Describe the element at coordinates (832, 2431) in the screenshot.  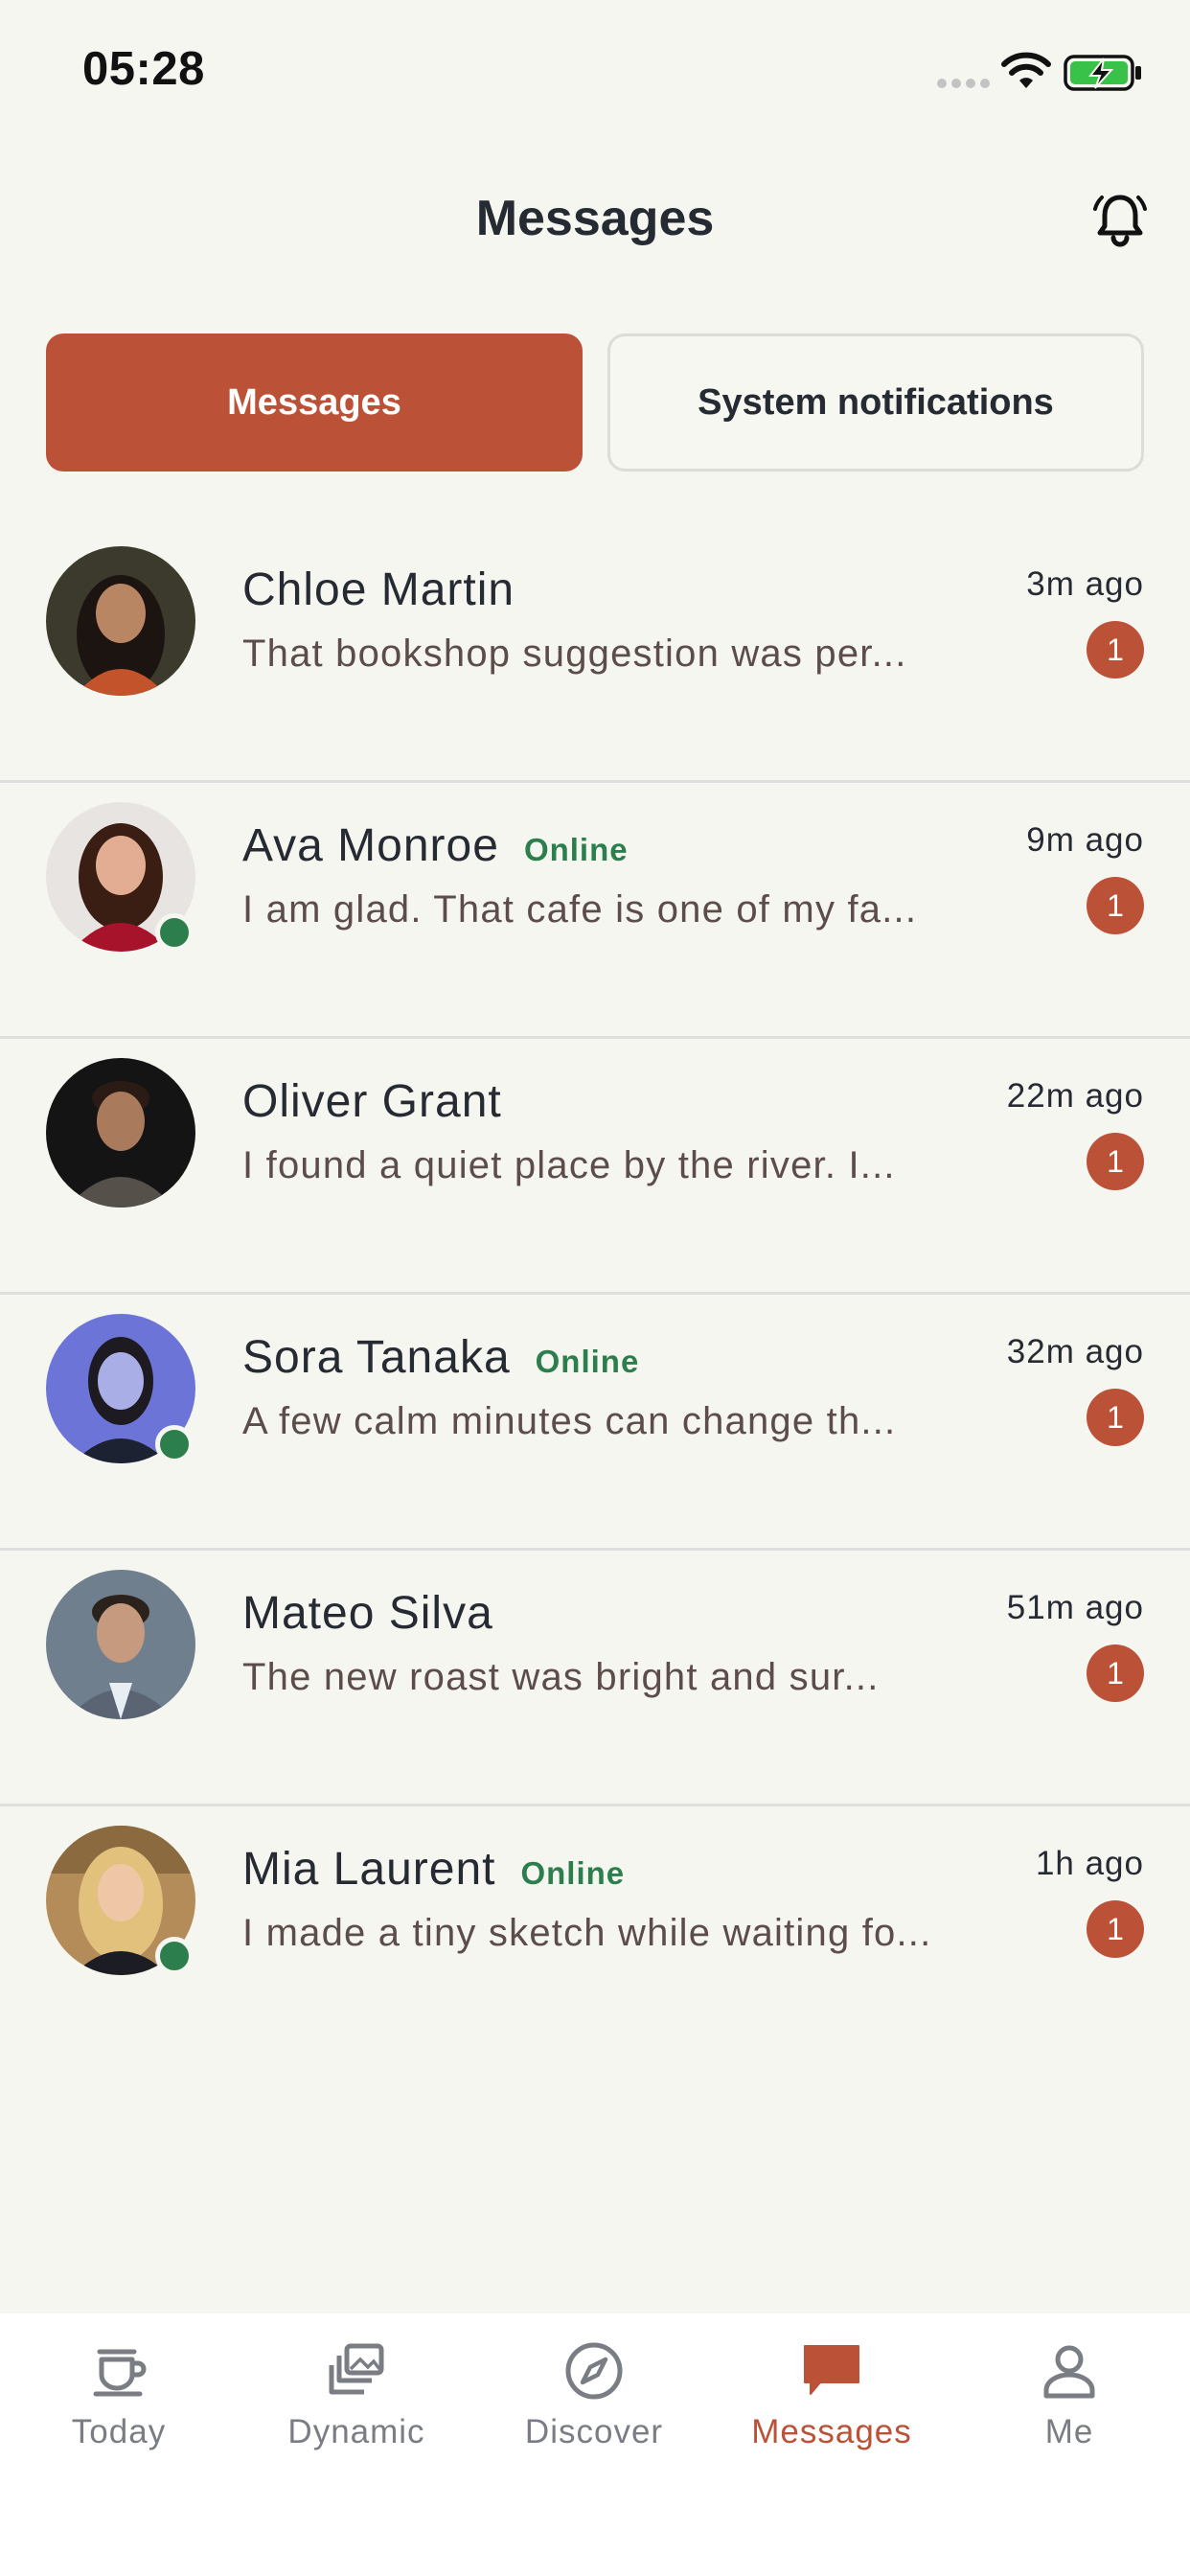
I see `nav-label-messages: Messages` at that location.